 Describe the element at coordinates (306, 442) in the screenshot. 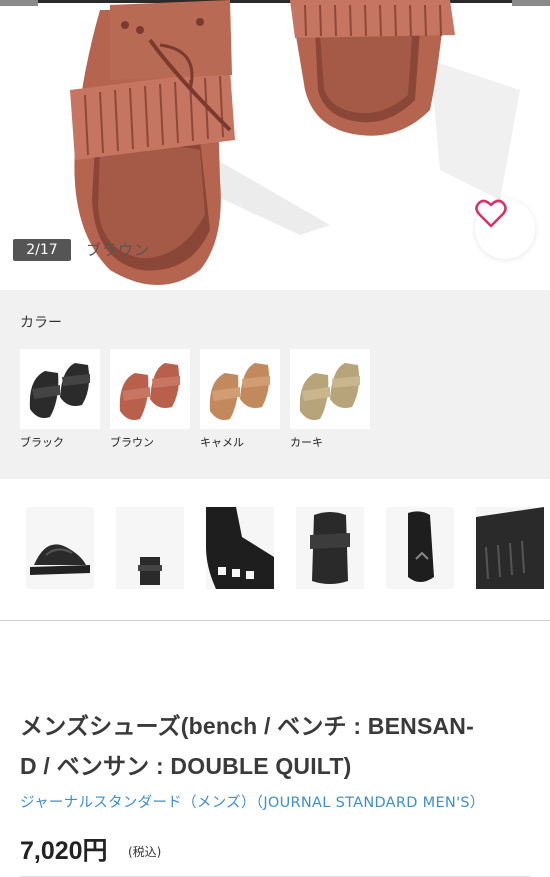

I see `color-option-label: カーキ` at that location.